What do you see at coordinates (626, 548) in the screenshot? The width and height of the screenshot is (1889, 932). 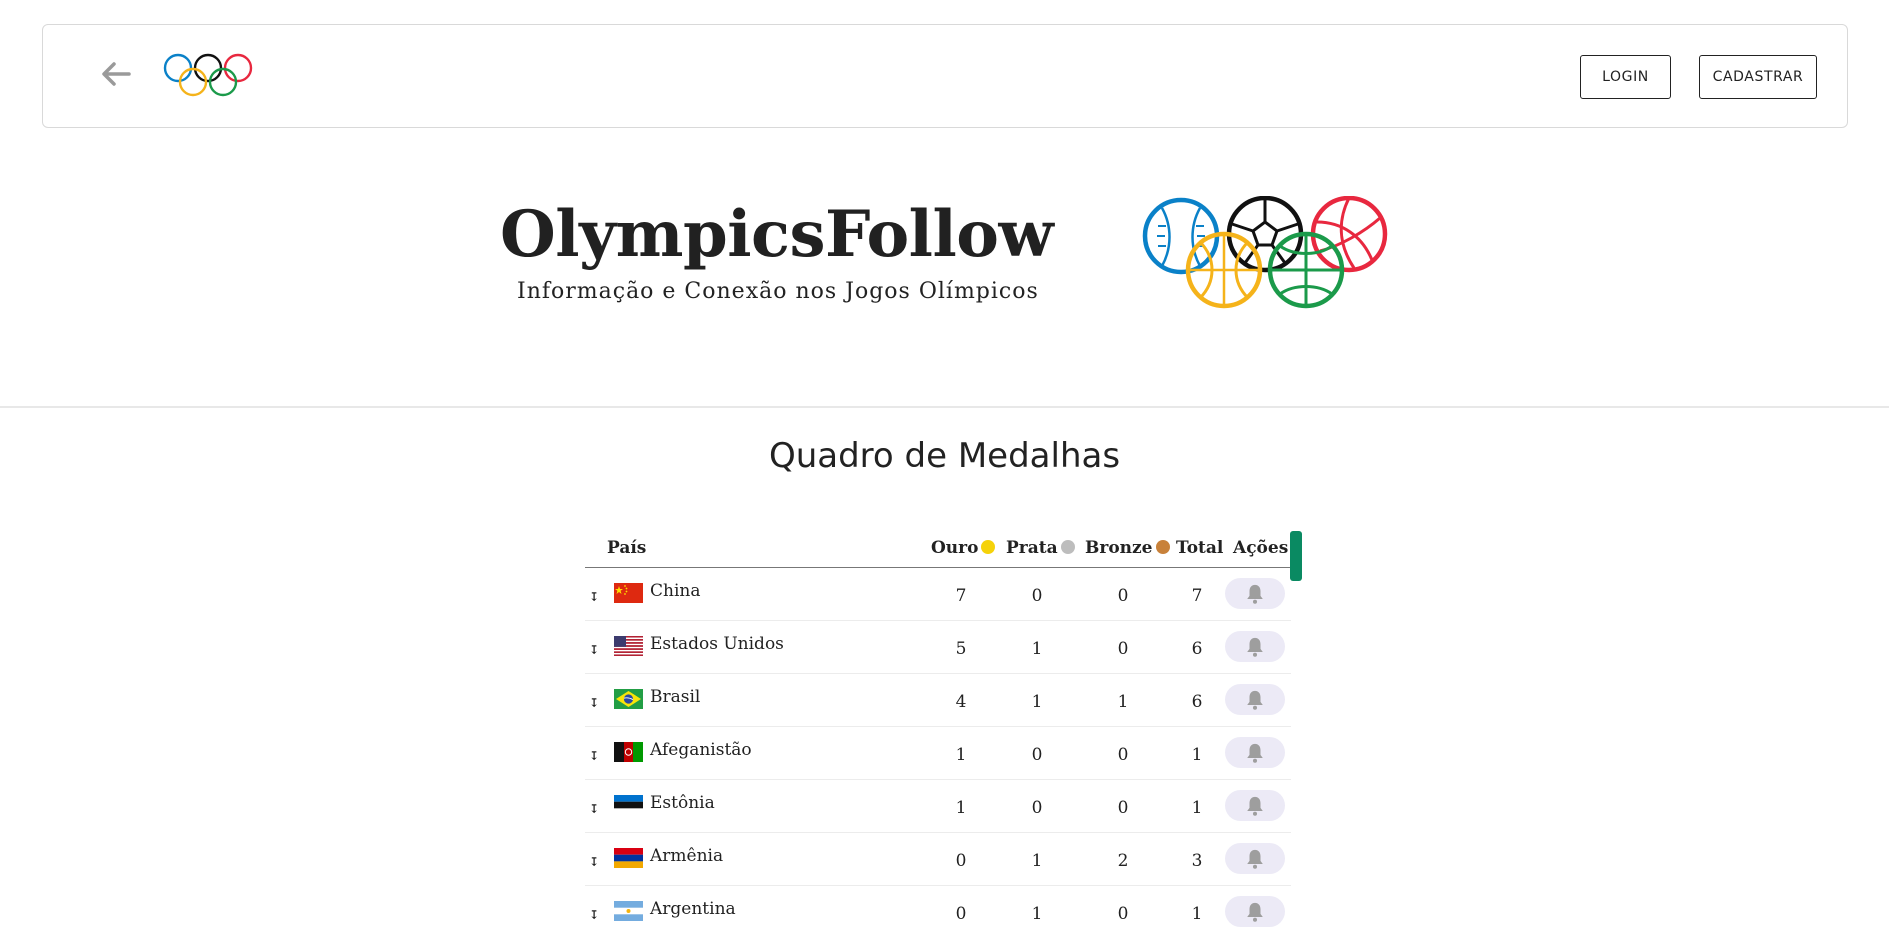 I see `column-country: País` at bounding box center [626, 548].